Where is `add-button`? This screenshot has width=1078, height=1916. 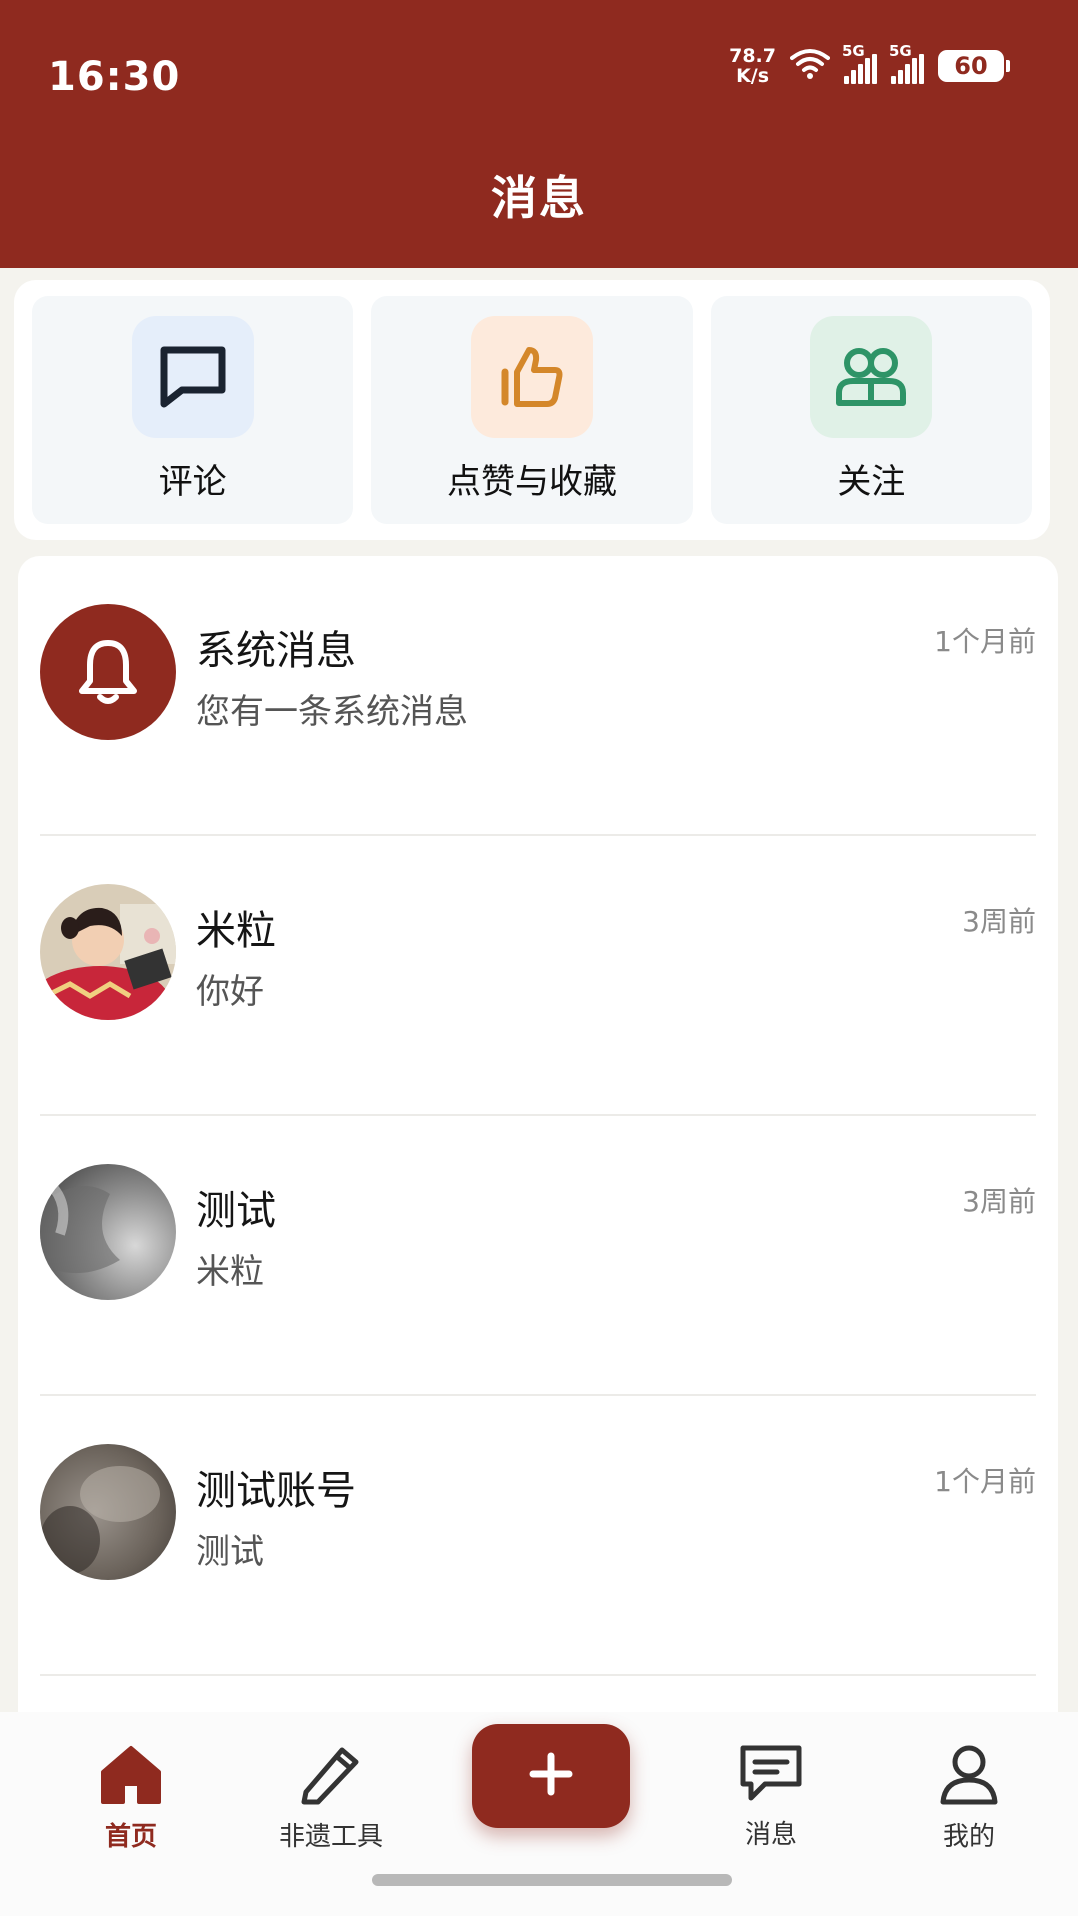
add-button is located at coordinates (551, 1776).